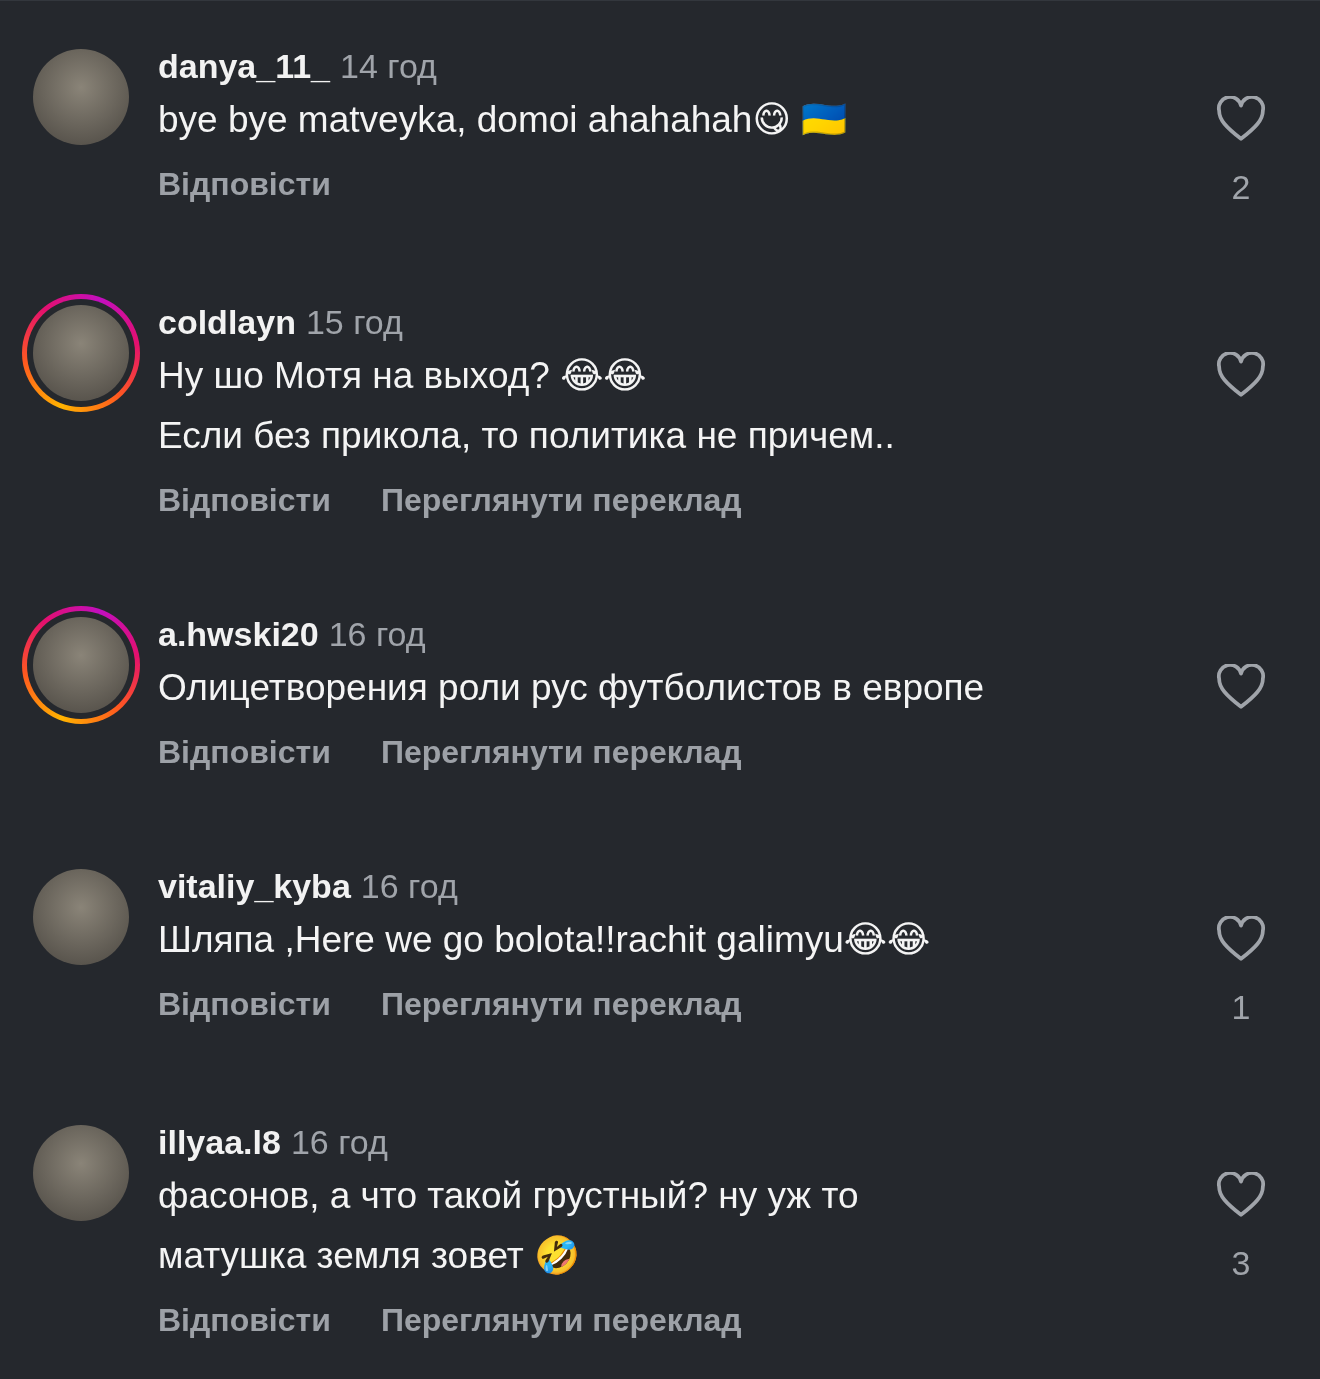  I want to click on timestamp: 15 год, so click(354, 322).